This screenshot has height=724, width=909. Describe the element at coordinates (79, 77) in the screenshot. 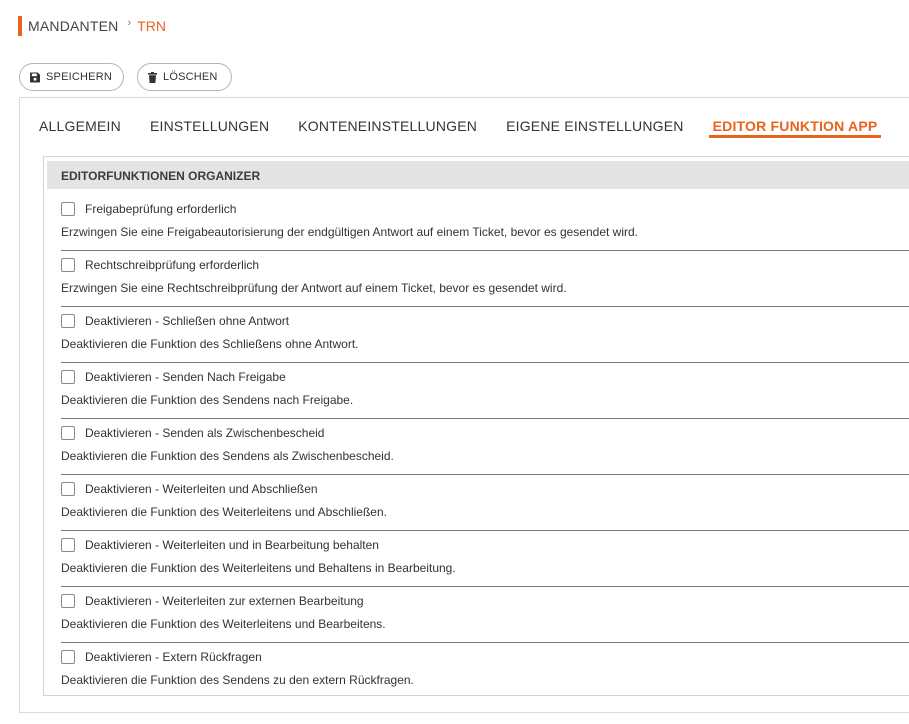

I see `save-button-label: SPEICHERN` at that location.